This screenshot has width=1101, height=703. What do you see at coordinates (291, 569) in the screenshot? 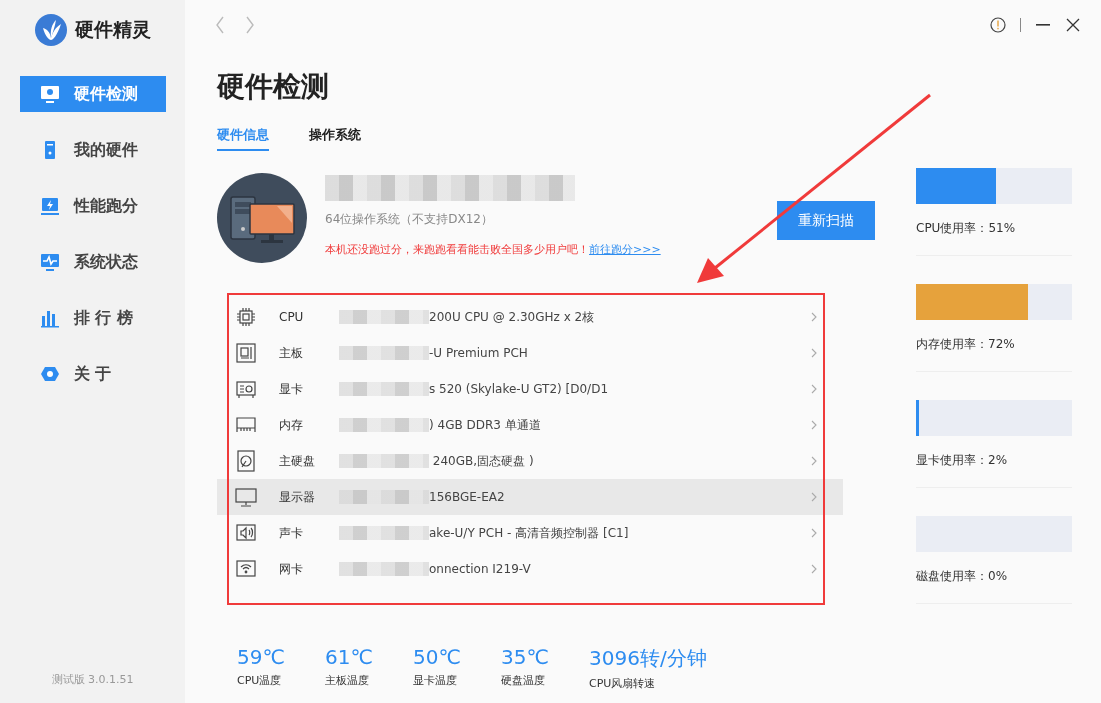
I see `device-label: 网卡` at bounding box center [291, 569].